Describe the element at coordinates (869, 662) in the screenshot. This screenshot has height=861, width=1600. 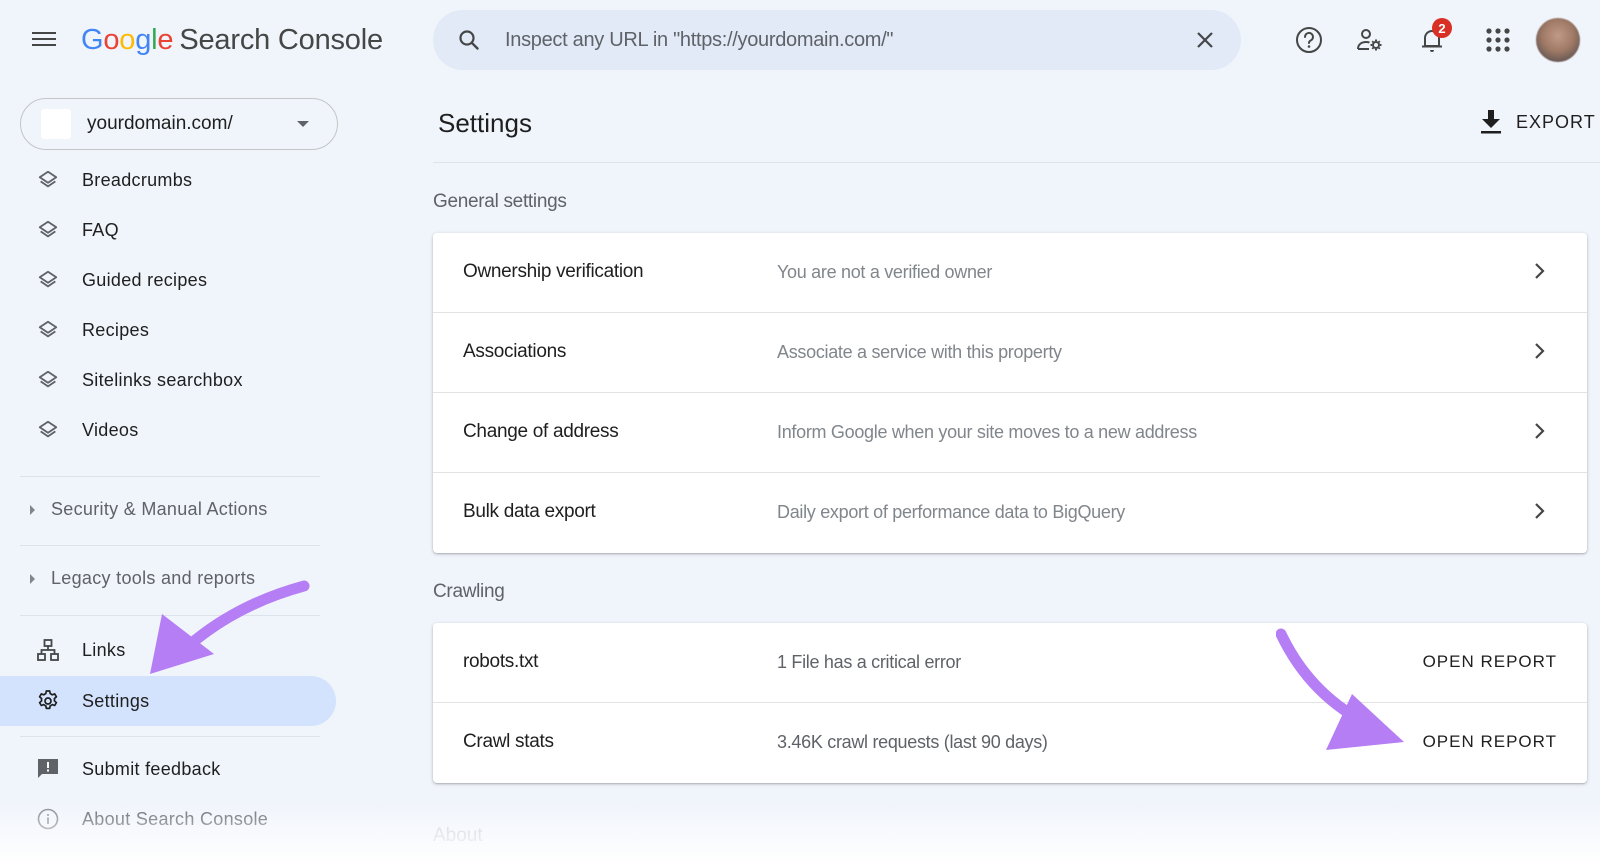
I see `crawling-item-status: 1 File has a critical error` at that location.